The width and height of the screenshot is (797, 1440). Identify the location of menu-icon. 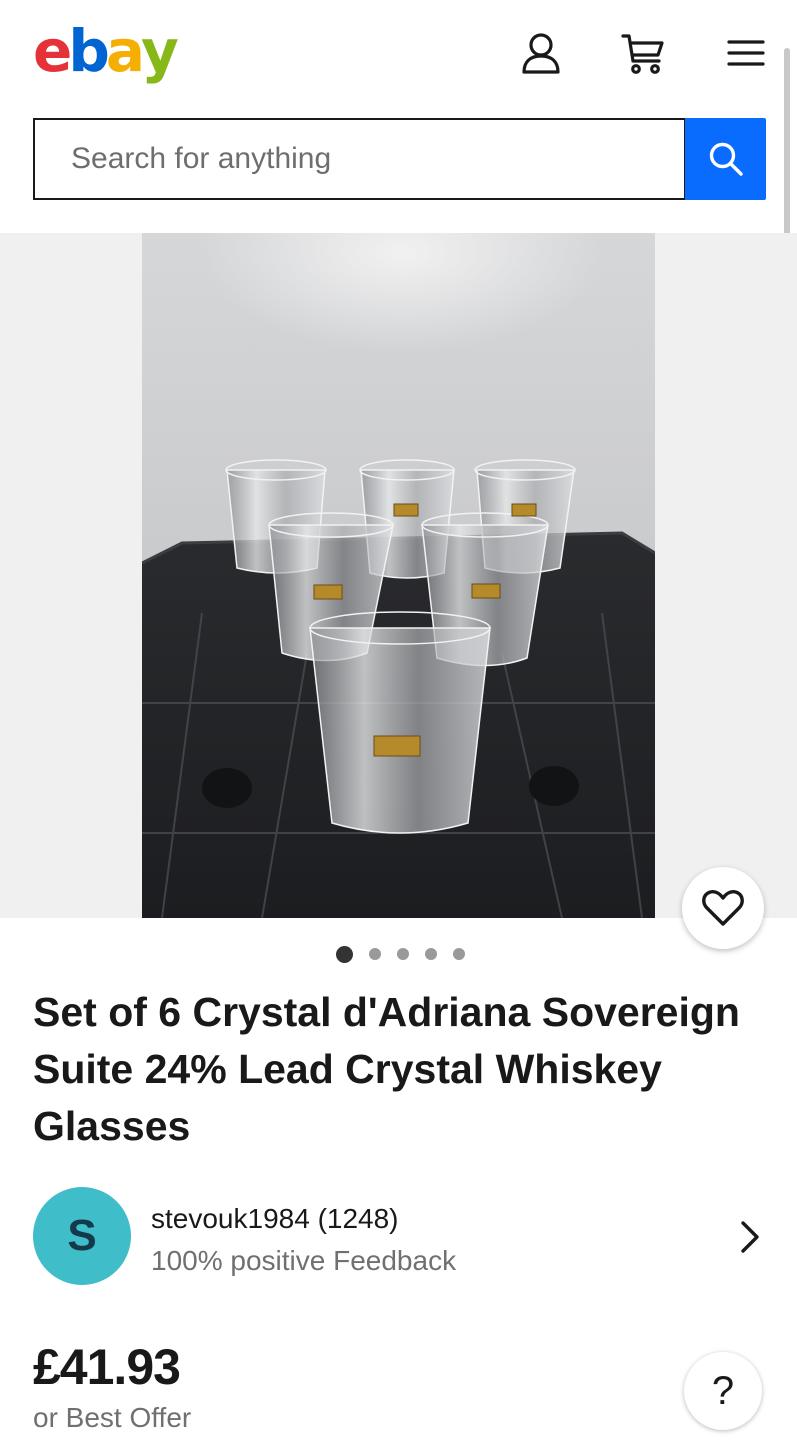
(746, 53).